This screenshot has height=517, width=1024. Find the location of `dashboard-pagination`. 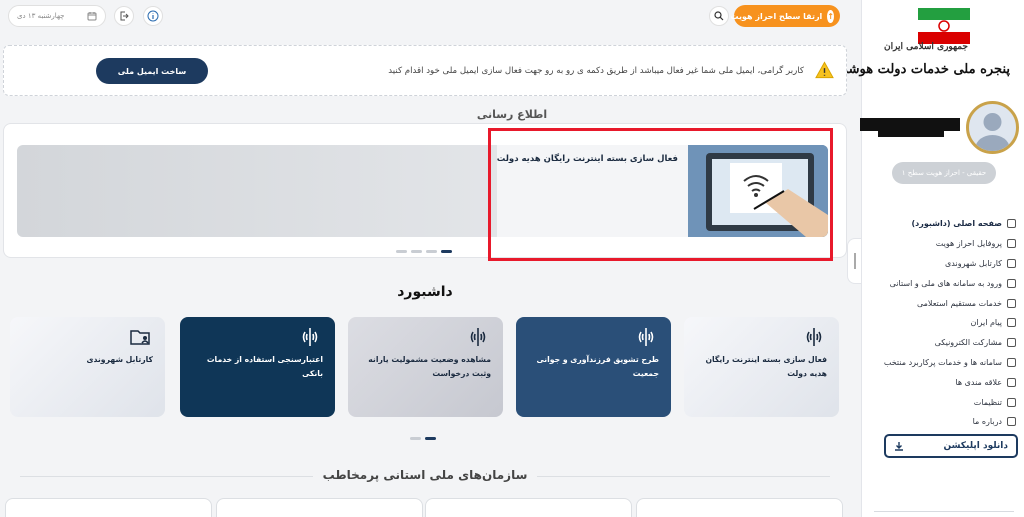

dashboard-pagination is located at coordinates (423, 438).